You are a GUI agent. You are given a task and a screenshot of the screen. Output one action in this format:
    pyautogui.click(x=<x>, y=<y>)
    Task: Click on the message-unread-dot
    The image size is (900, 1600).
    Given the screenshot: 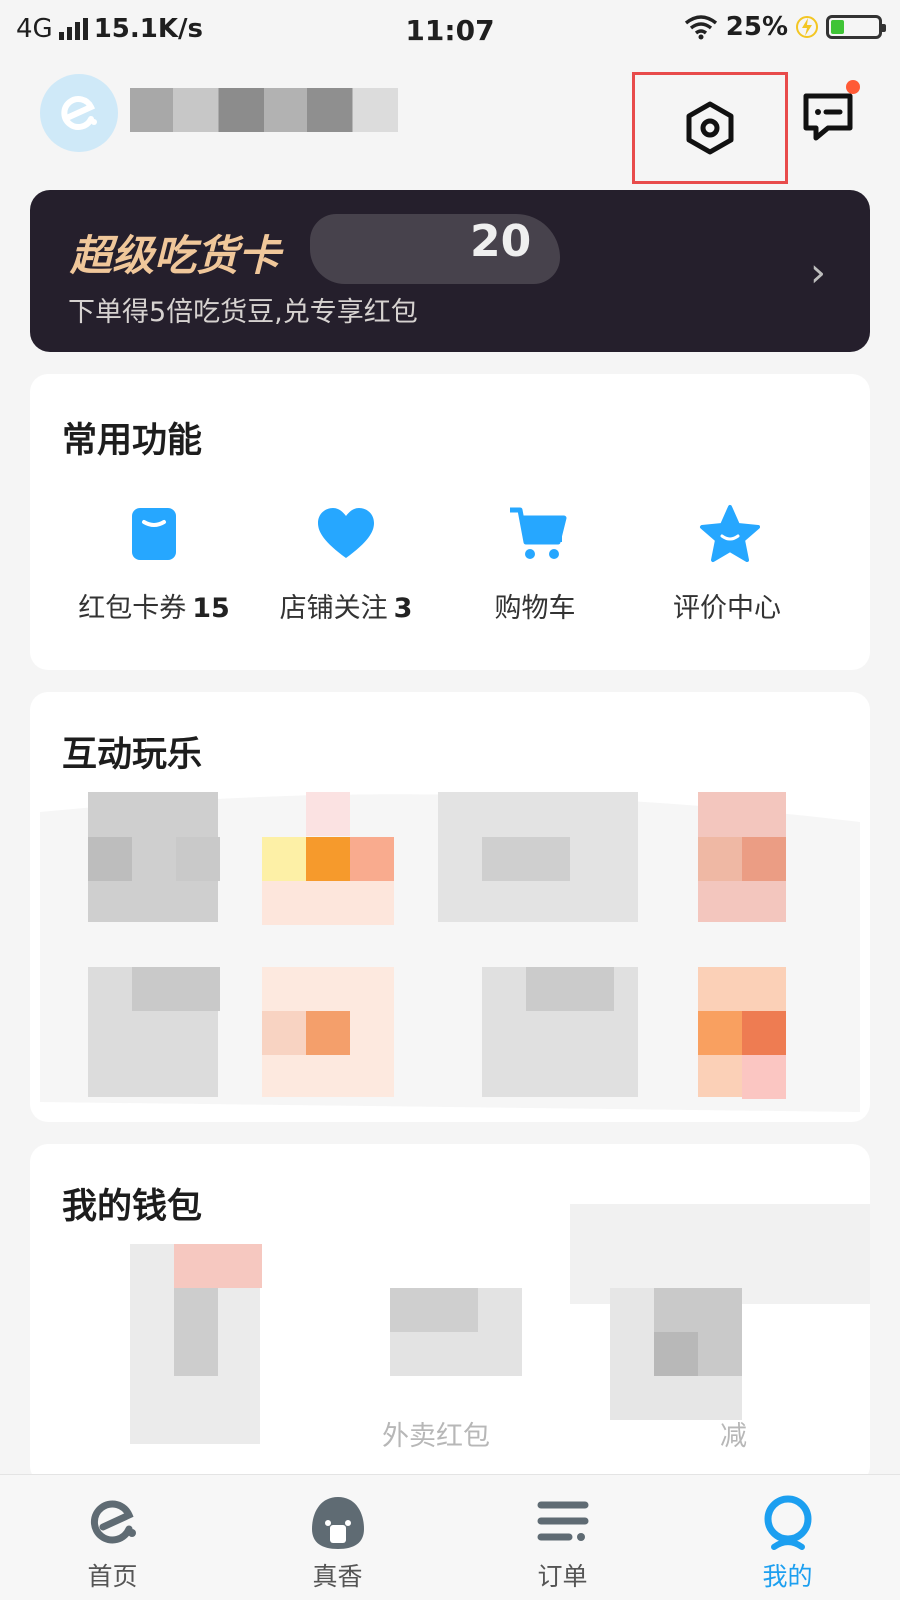 What is the action you would take?
    pyautogui.click(x=853, y=87)
    